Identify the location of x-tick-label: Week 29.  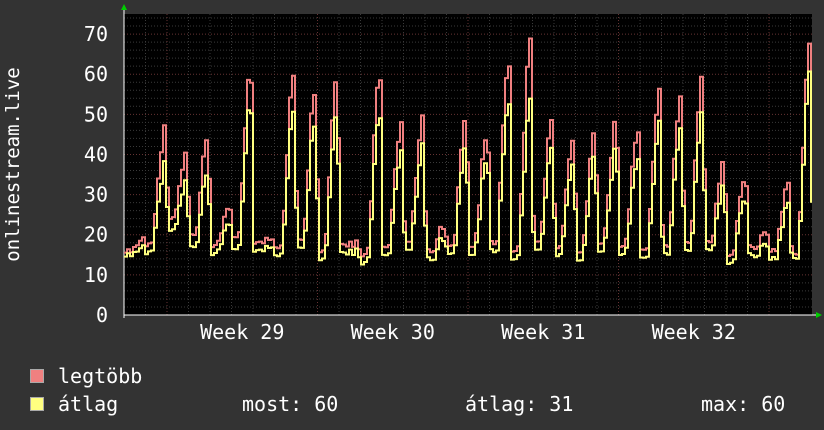
(242, 332).